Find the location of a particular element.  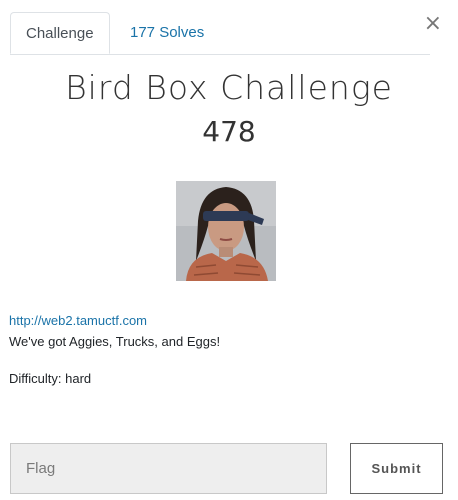

tab-challenge: Challenge is located at coordinates (60, 33).